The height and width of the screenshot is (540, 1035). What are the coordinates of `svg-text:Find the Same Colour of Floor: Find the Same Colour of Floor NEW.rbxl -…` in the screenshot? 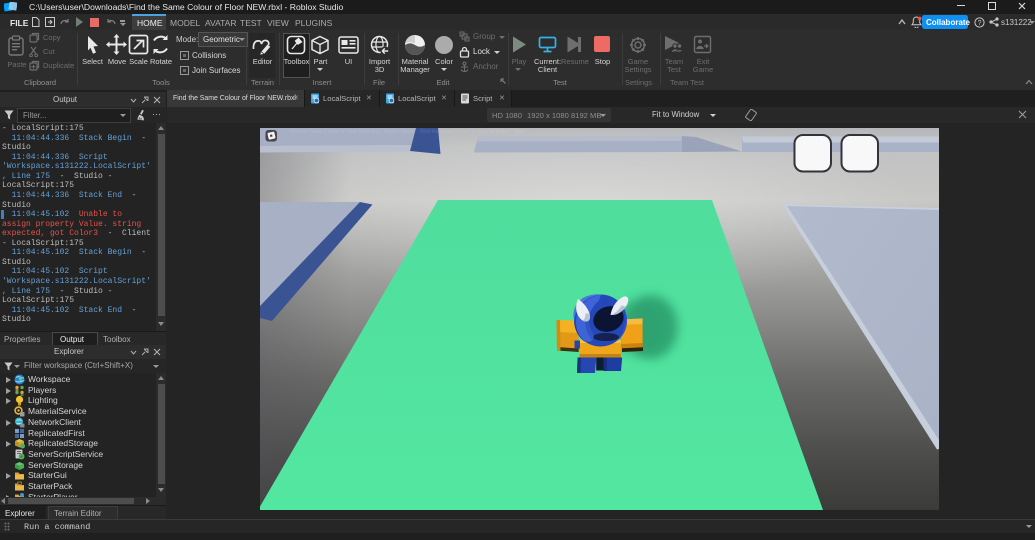 It's located at (407, 132).